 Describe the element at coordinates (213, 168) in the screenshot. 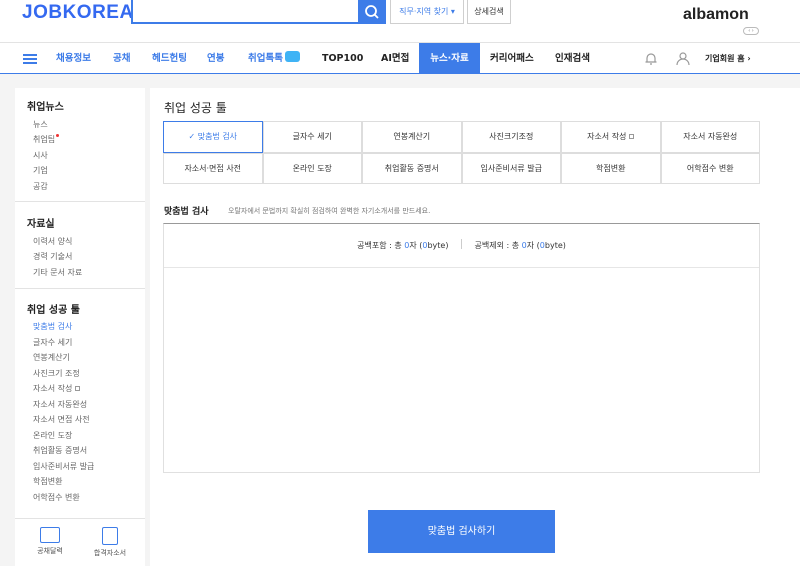

I see `tool-dictionary: 자소서·면접 사전` at that location.